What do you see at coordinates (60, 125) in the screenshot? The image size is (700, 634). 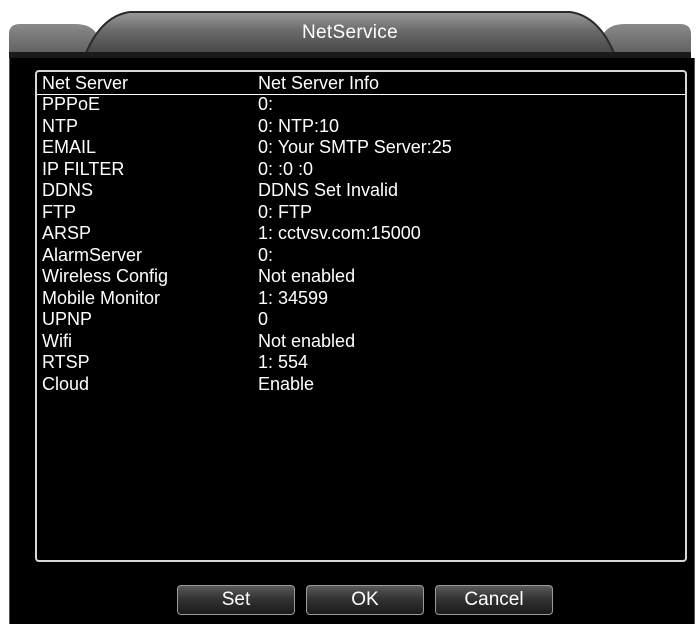 I see `row-name: NTP` at bounding box center [60, 125].